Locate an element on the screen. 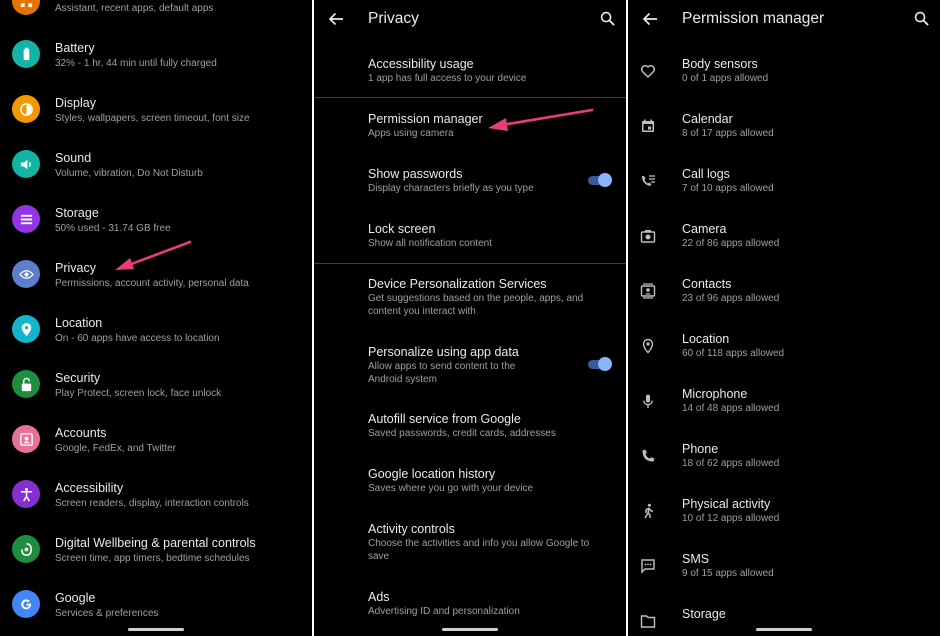 The image size is (940, 636). privacy-item-title: Permission manager is located at coordinates (425, 119).